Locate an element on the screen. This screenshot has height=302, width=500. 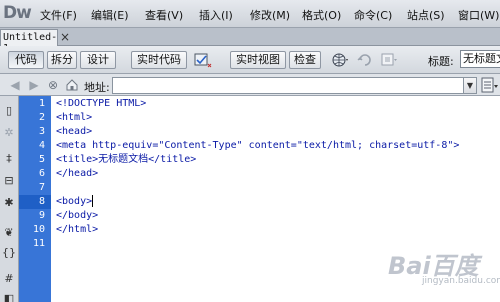
code-line: </head> is located at coordinates (77, 174).